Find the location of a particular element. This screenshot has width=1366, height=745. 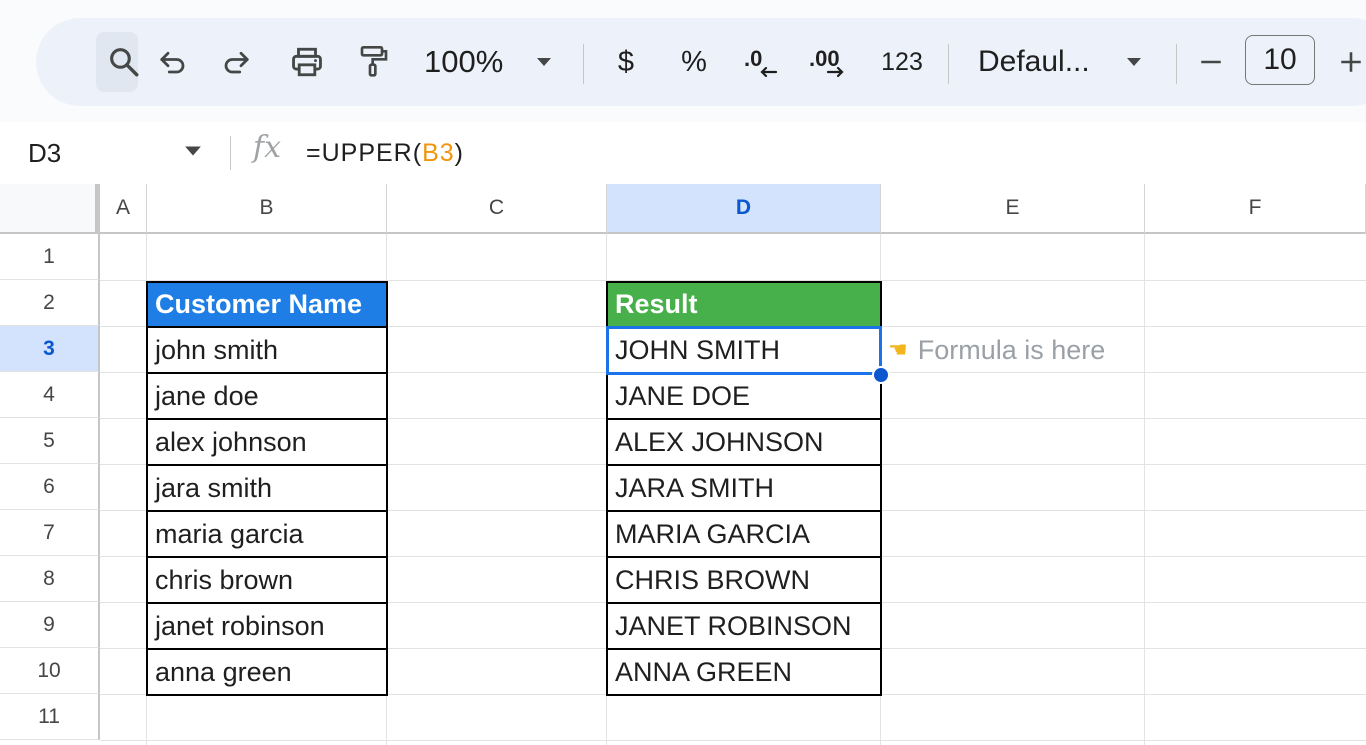

row-header-10: 10 is located at coordinates (50, 671).